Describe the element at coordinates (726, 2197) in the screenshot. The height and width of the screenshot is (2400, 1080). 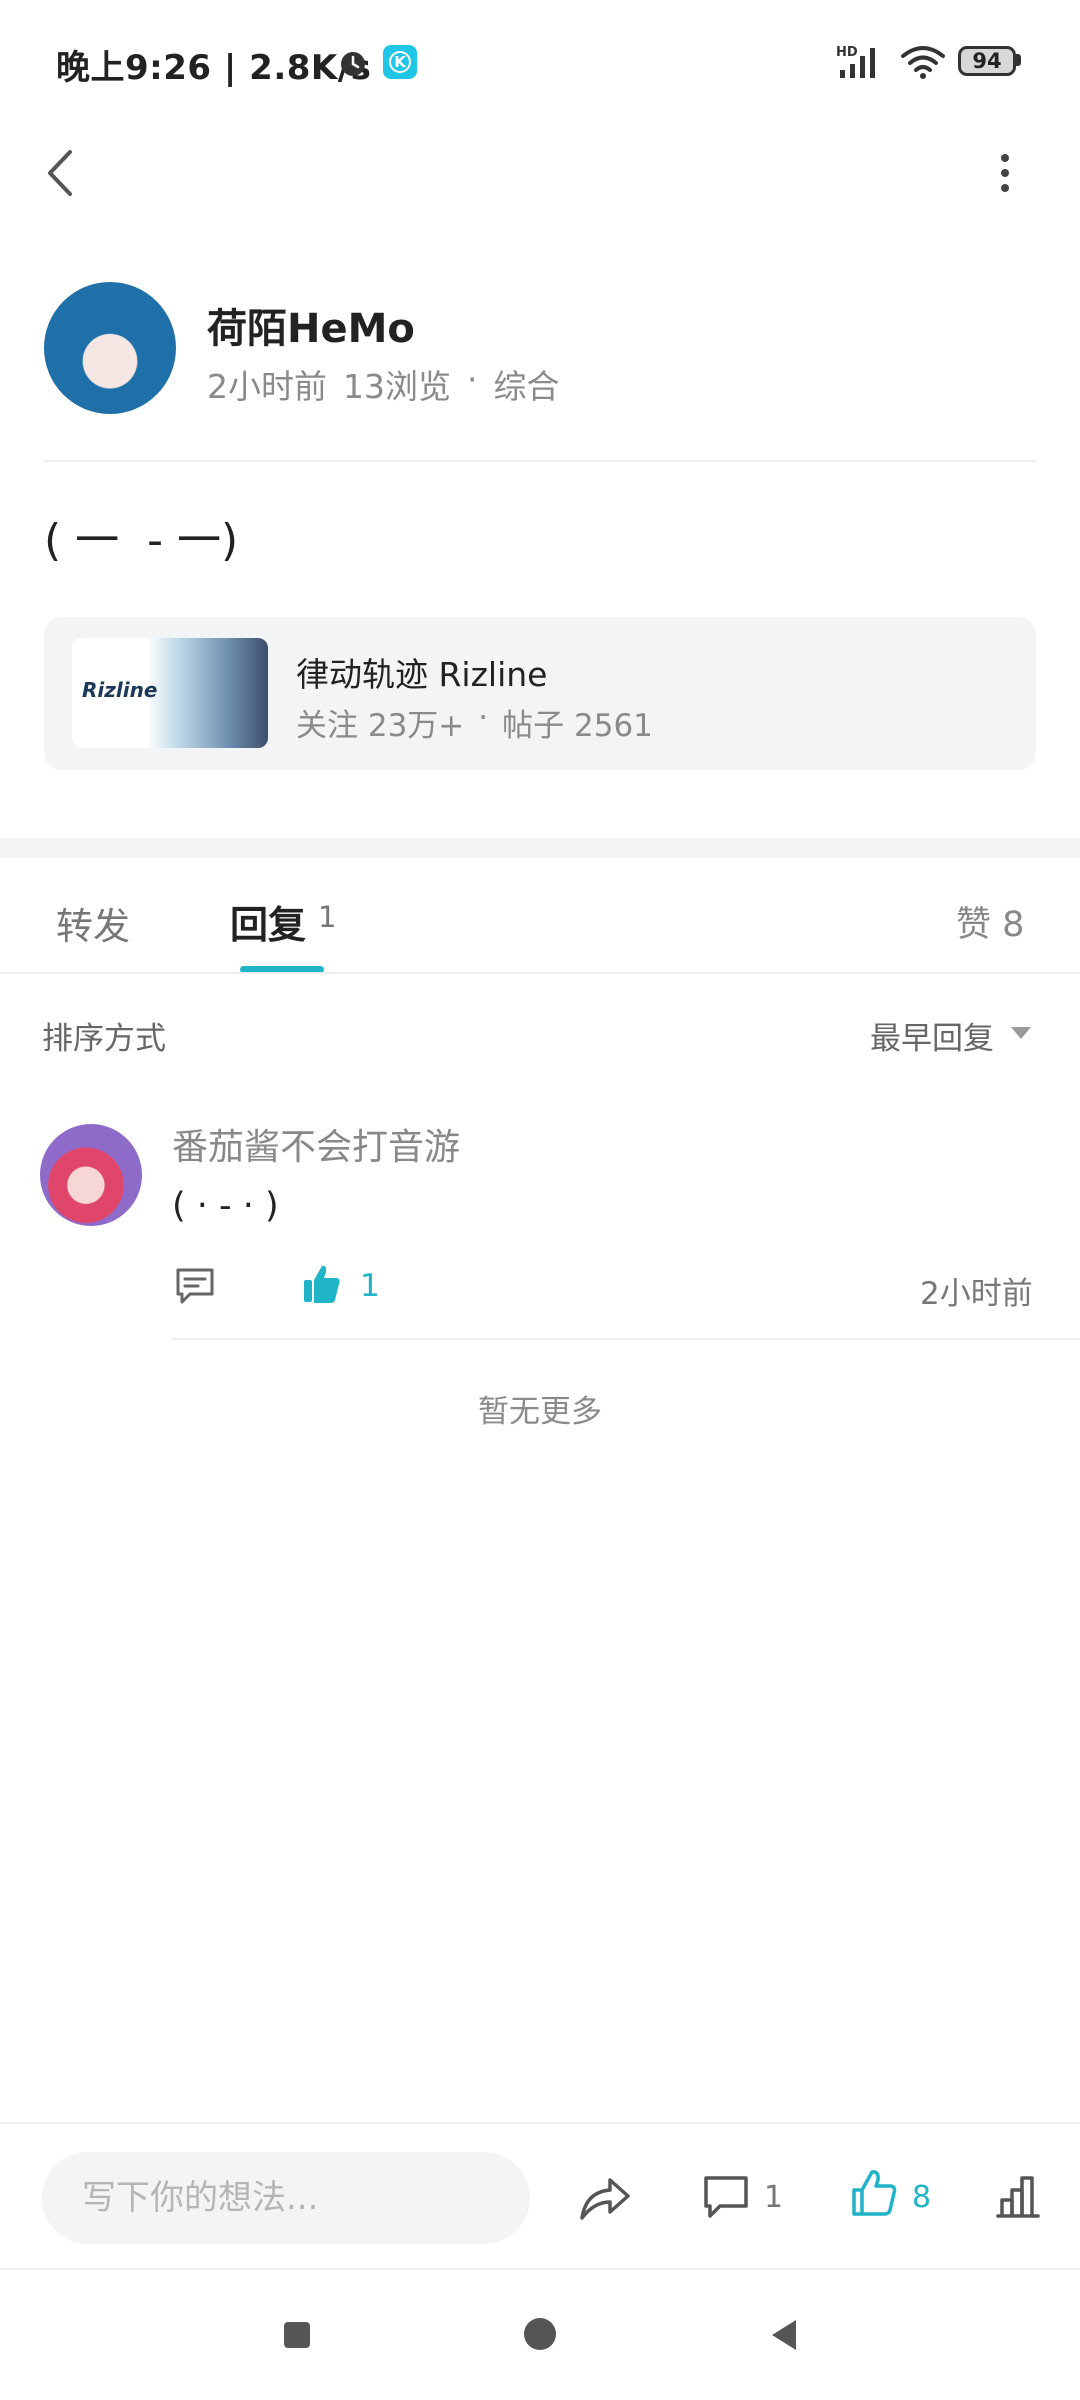
I see `comment-icon` at that location.